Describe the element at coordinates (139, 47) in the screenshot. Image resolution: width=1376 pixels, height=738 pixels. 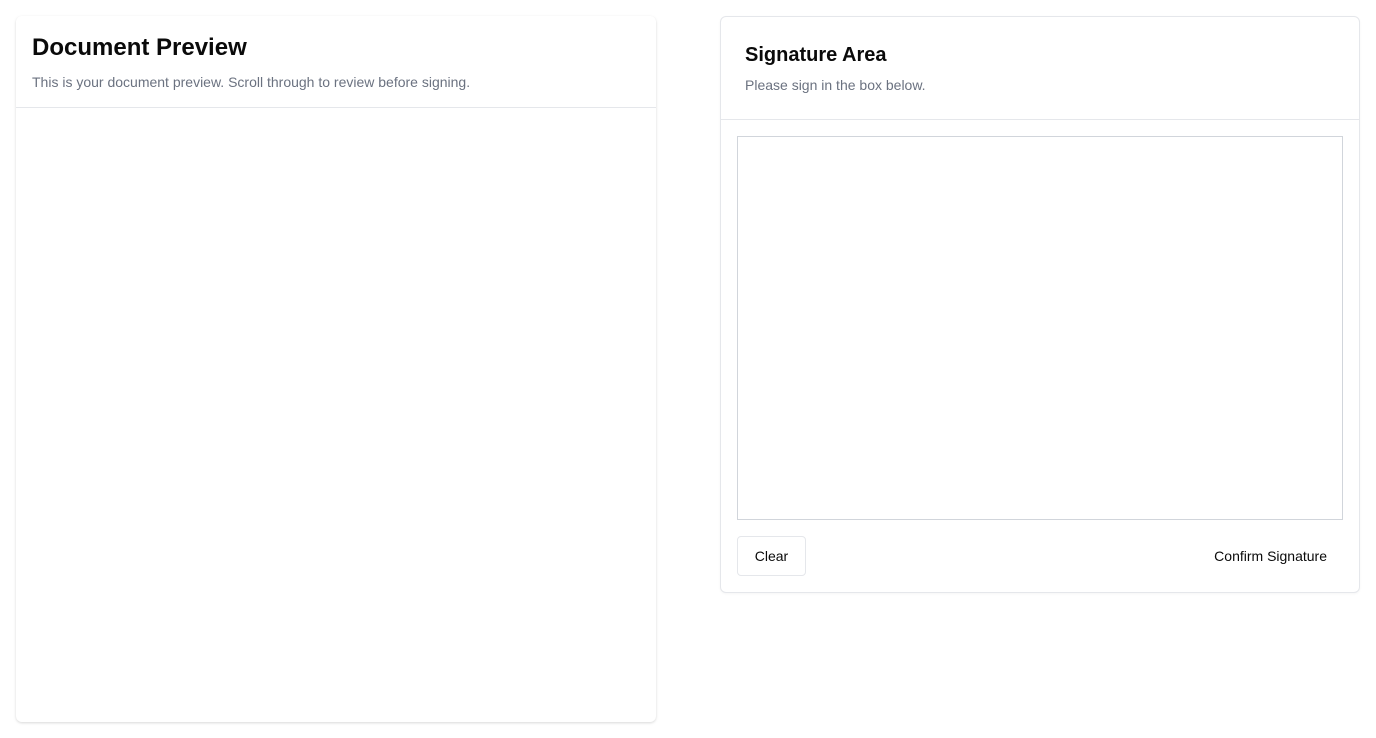
I see `document-preview-title: Document Preview` at that location.